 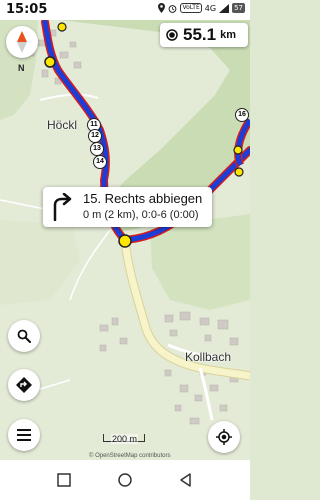 I want to click on turn-right-icon, so click(x=62, y=207).